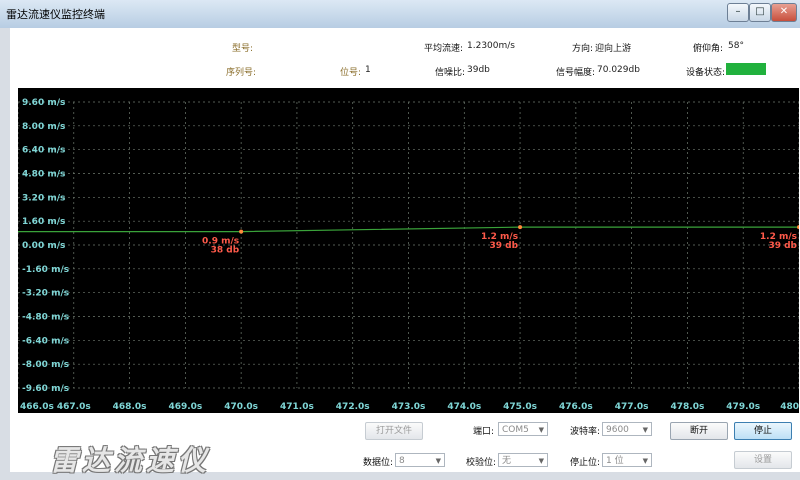  What do you see at coordinates (45, 294) in the screenshot?
I see `y-tick-label: -3.20 m/s` at bounding box center [45, 294].